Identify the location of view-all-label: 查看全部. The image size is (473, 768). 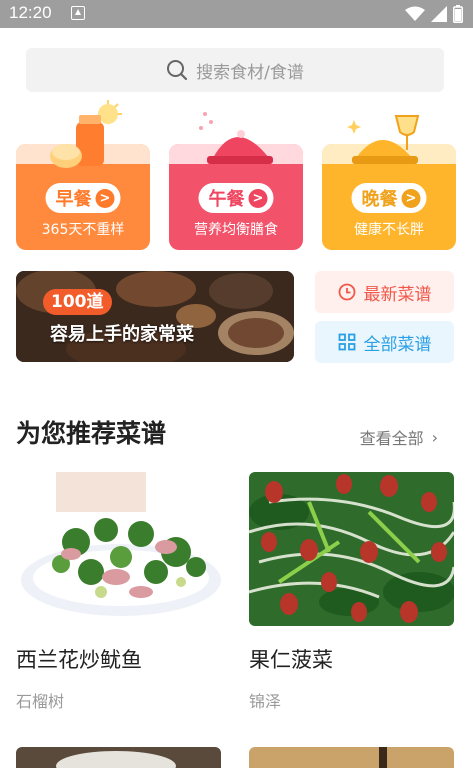
(391, 438).